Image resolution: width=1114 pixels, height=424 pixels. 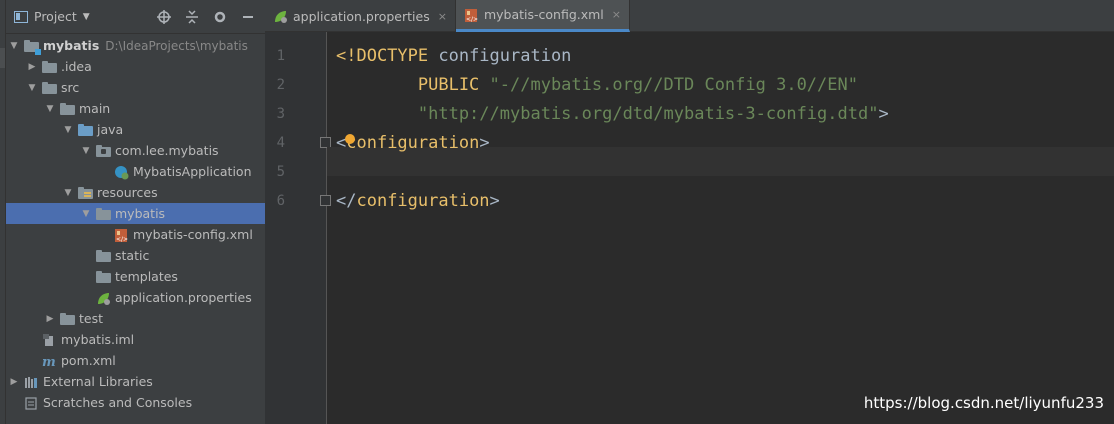 What do you see at coordinates (176, 45) in the screenshot?
I see `project-path: D:\IdeaProjects\mybatis` at bounding box center [176, 45].